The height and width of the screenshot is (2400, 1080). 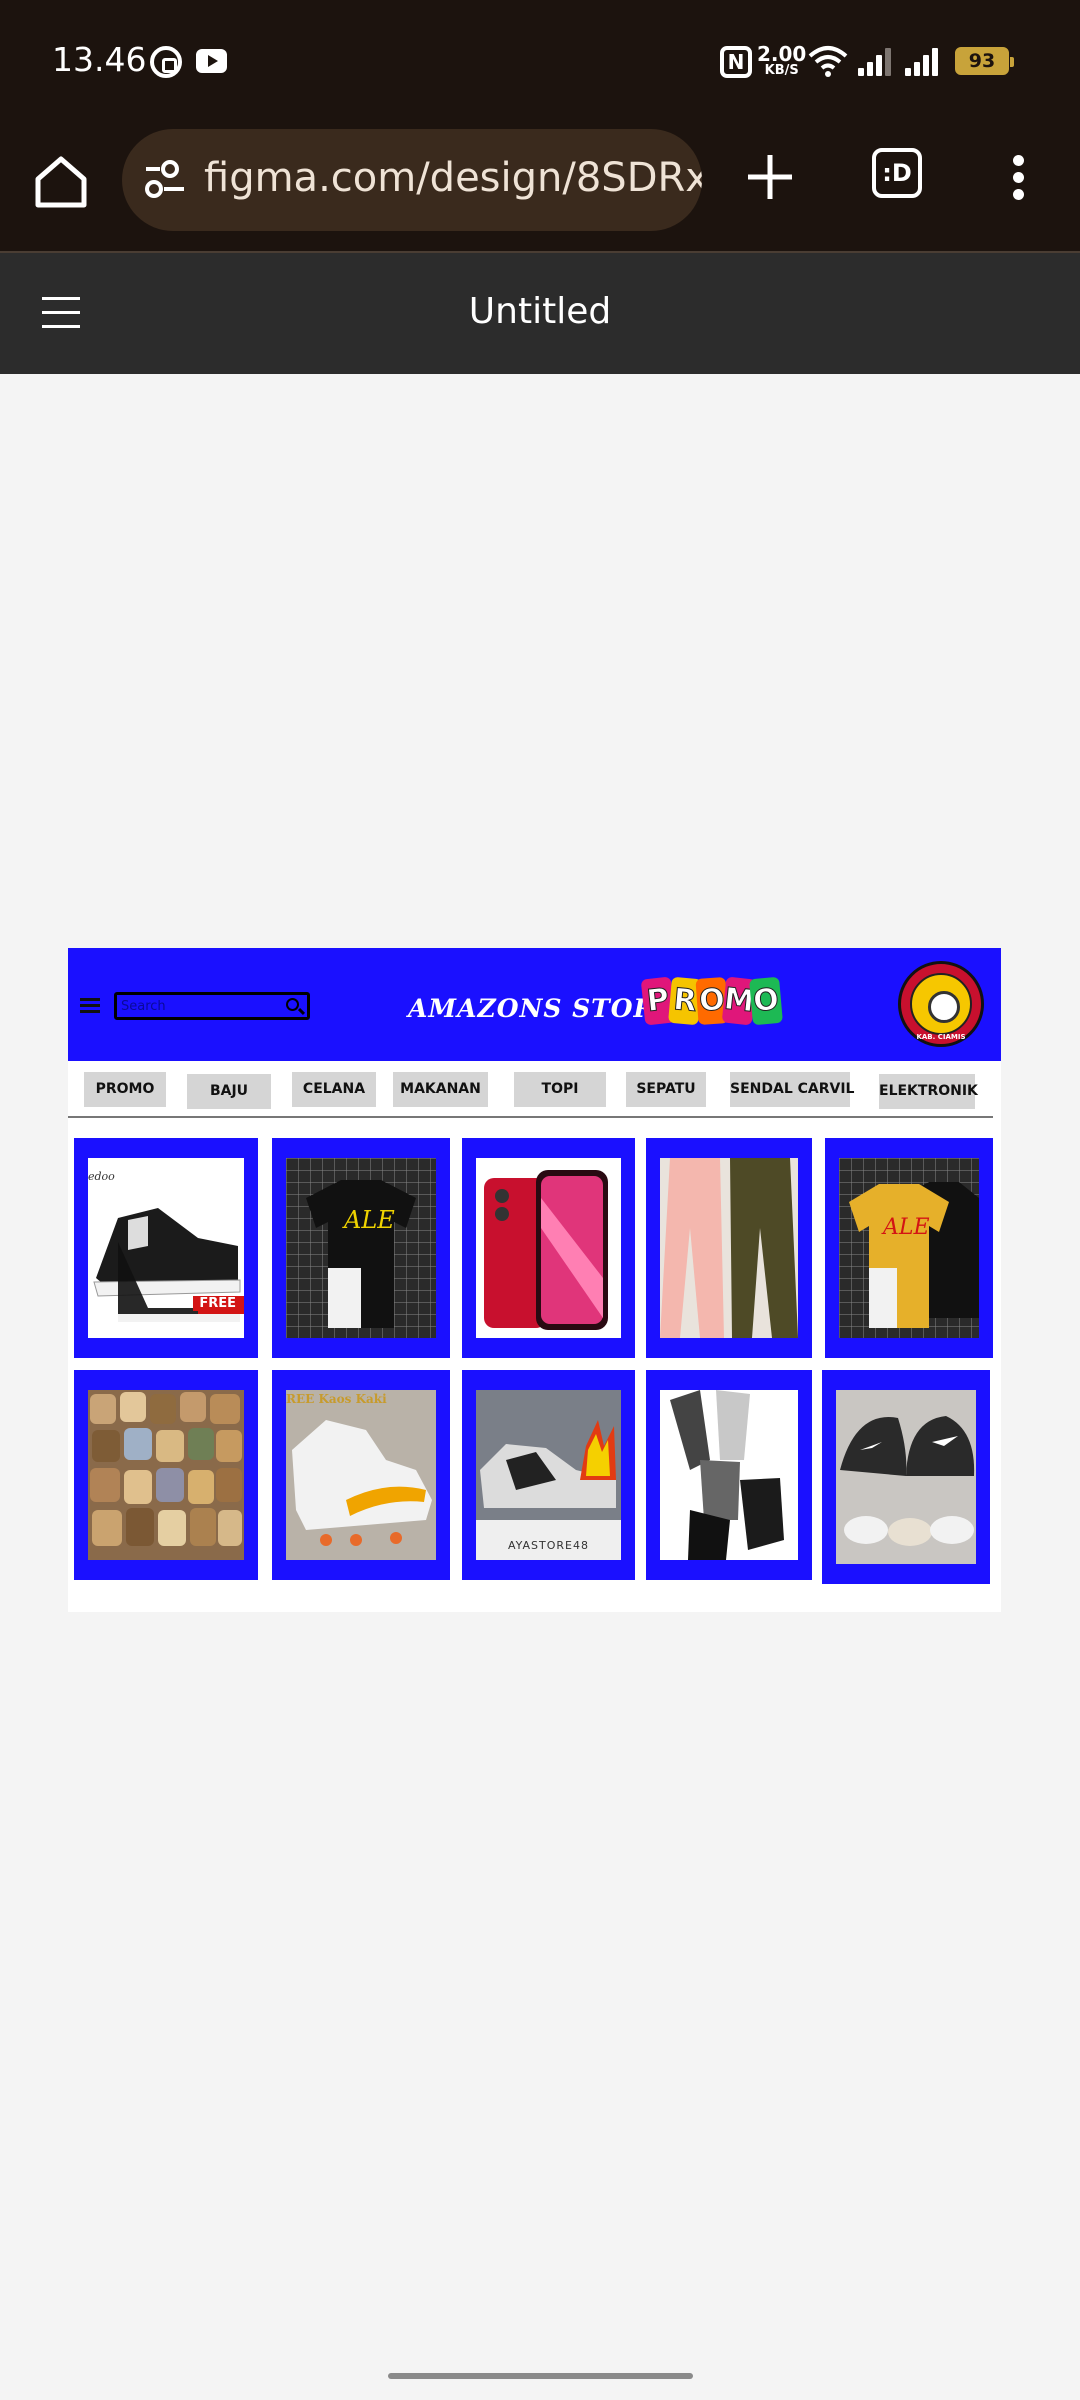 I want to click on store-search-box, so click(x=212, y=1006).